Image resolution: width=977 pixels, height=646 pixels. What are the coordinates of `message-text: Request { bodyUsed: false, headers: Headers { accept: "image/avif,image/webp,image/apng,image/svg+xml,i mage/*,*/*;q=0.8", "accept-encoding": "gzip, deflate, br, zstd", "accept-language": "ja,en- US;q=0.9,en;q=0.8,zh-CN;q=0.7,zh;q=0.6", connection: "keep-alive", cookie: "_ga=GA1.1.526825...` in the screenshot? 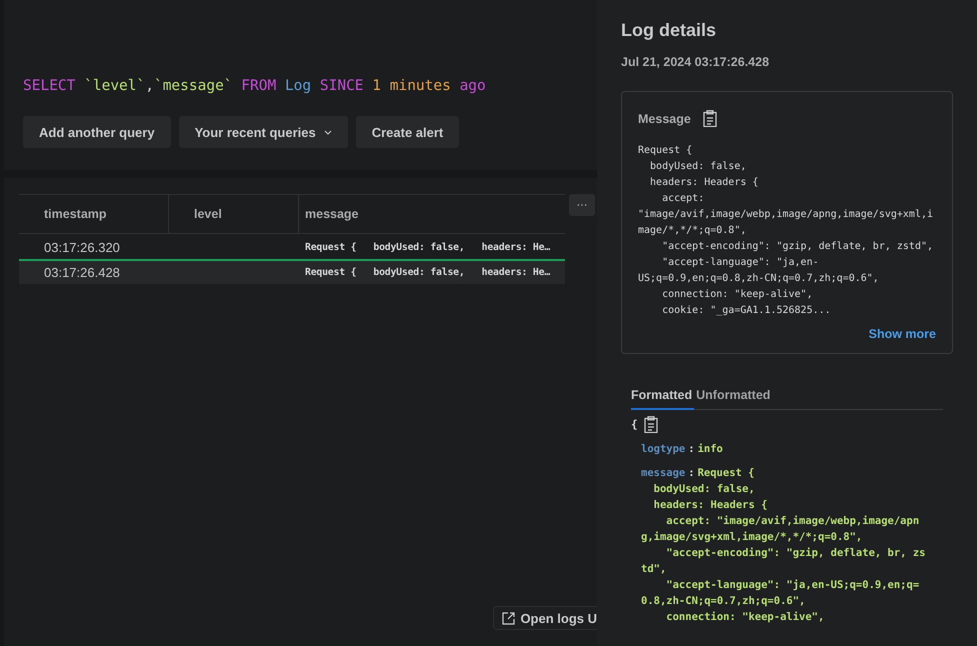 It's located at (786, 231).